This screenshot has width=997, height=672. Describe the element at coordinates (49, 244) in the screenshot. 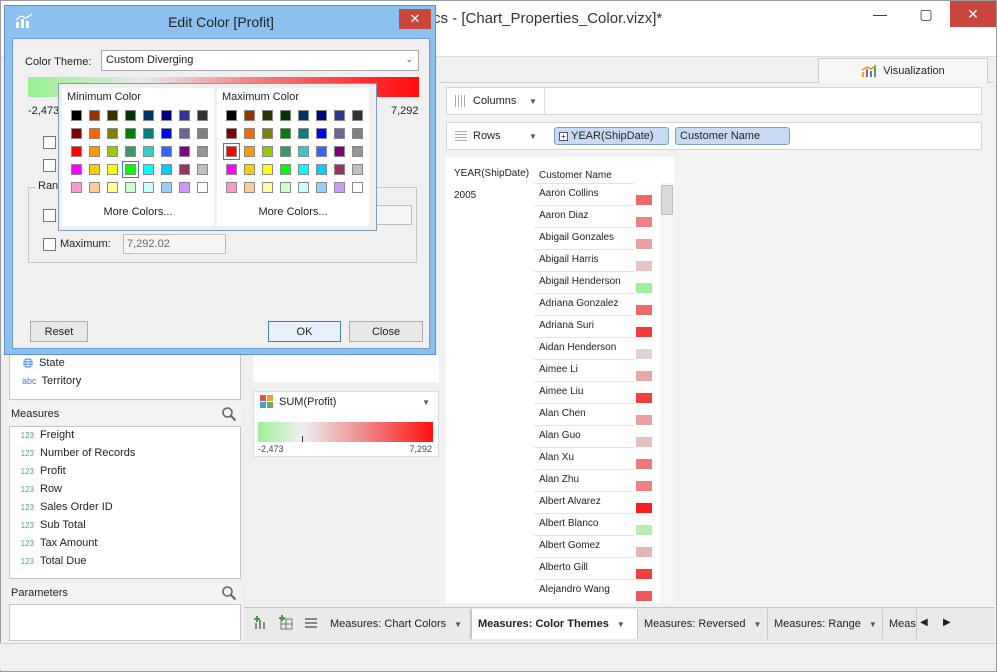

I see `maximum-checkbox` at that location.